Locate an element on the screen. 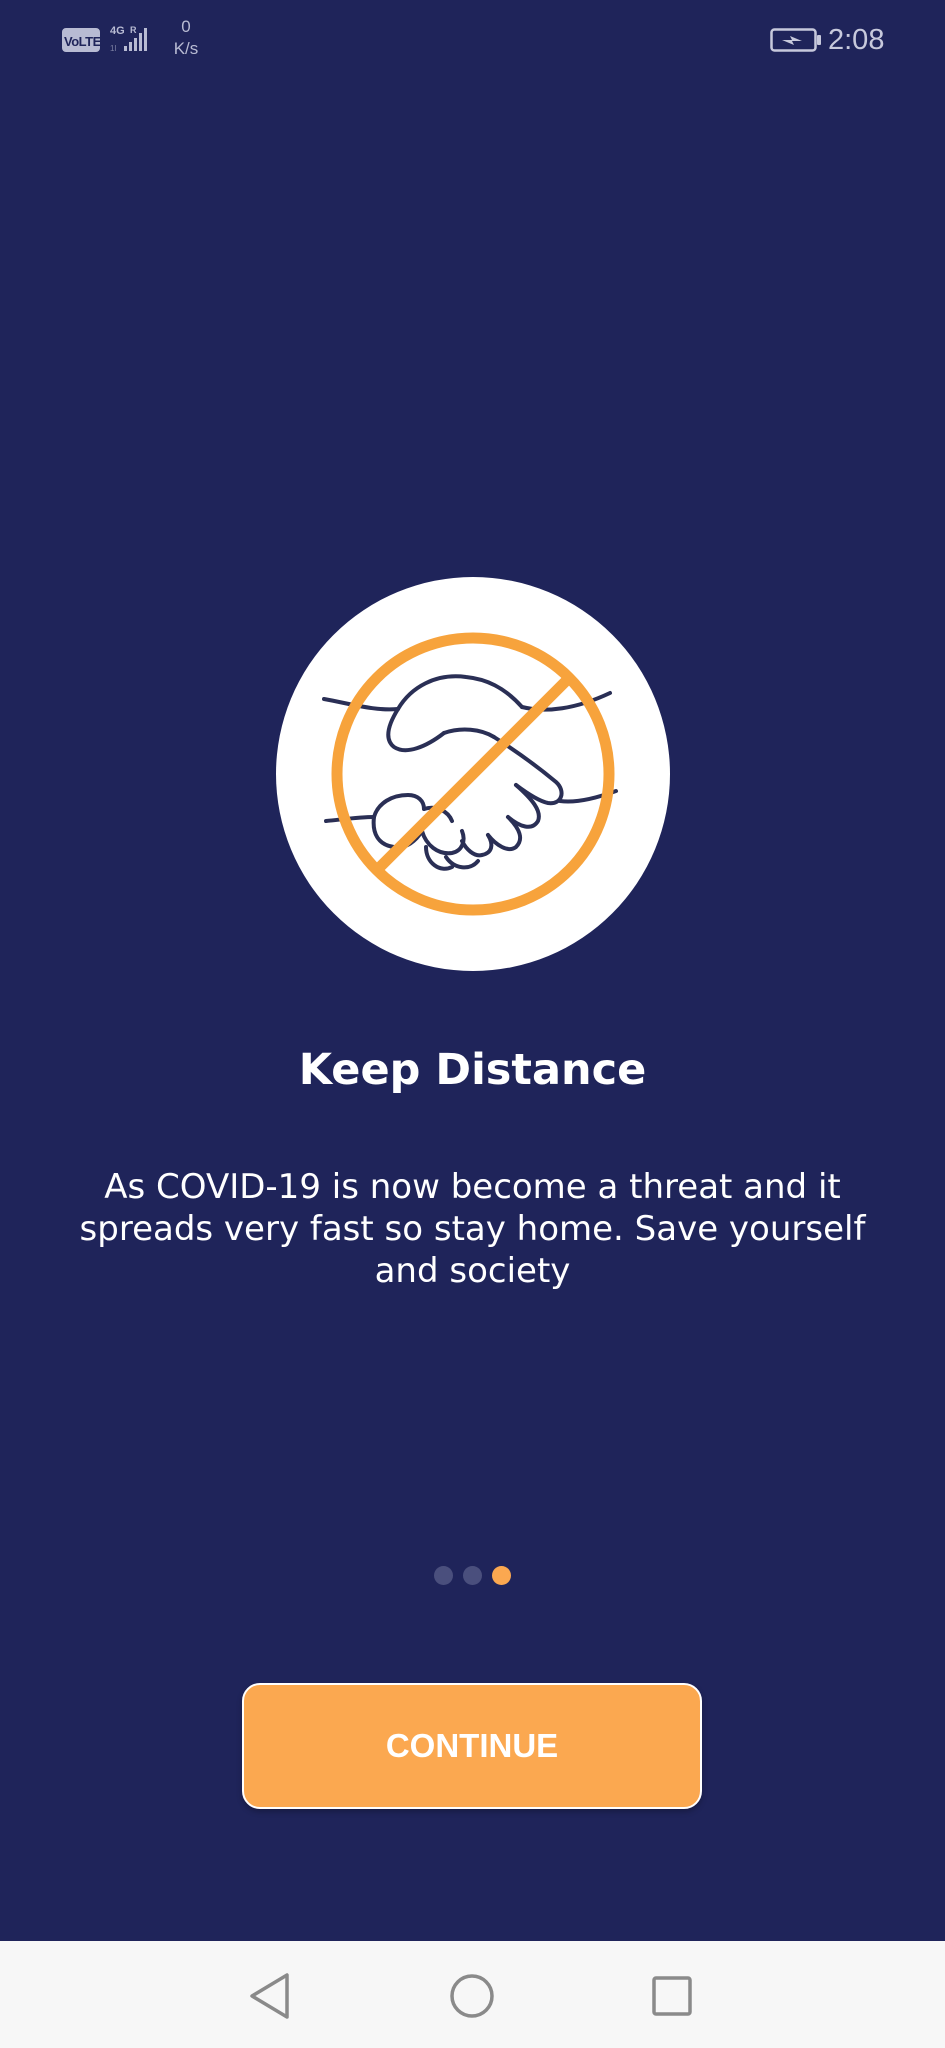 The width and height of the screenshot is (945, 2048). svg-text: R is located at coordinates (133, 30).